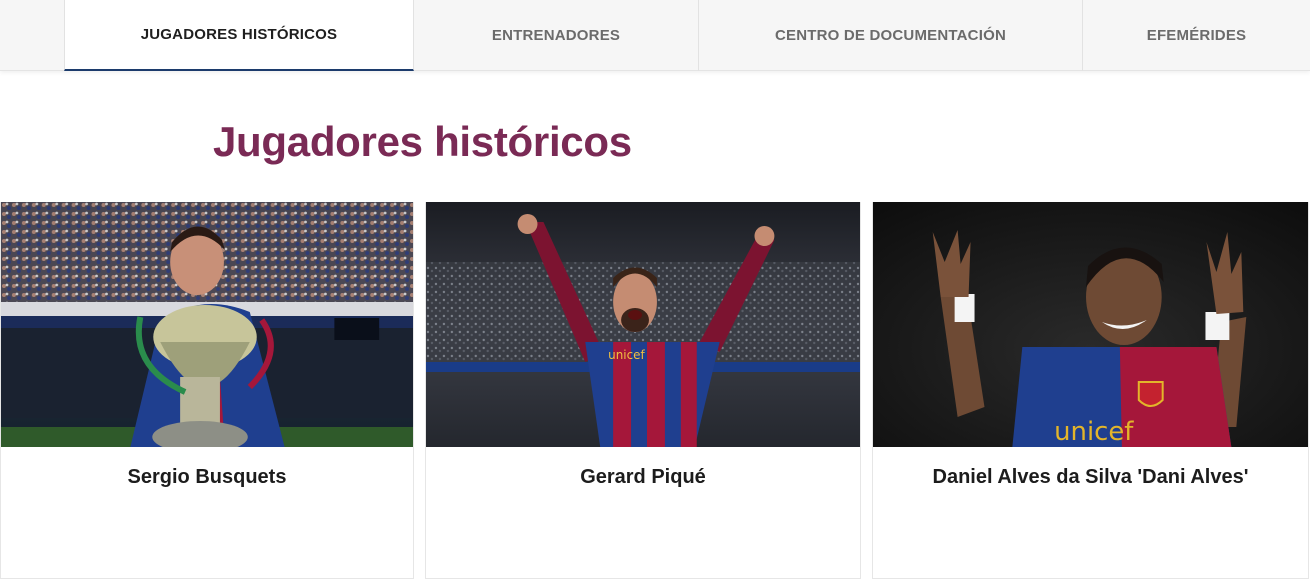 This screenshot has width=1310, height=583. Describe the element at coordinates (239, 35) in the screenshot. I see `tab-jugadores-historicos: JUGADORES HISTÓRICOS` at that location.